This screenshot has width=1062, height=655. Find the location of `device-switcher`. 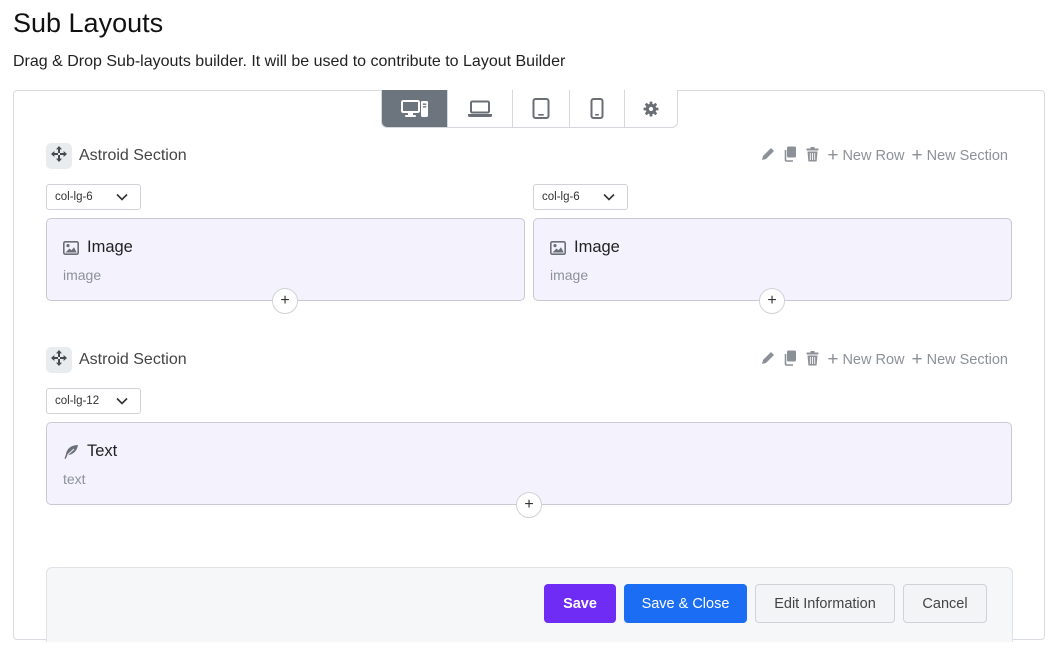

device-switcher is located at coordinates (529, 109).